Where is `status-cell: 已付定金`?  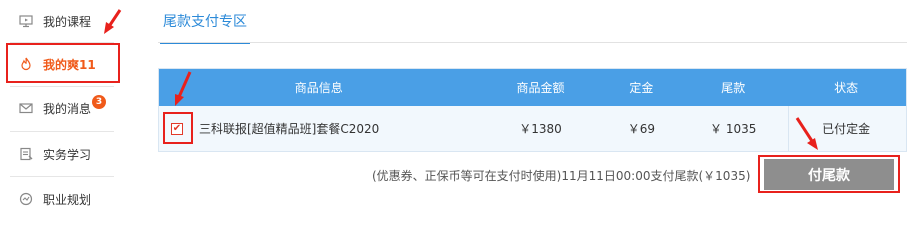
status-cell: 已付定金 is located at coordinates (846, 129).